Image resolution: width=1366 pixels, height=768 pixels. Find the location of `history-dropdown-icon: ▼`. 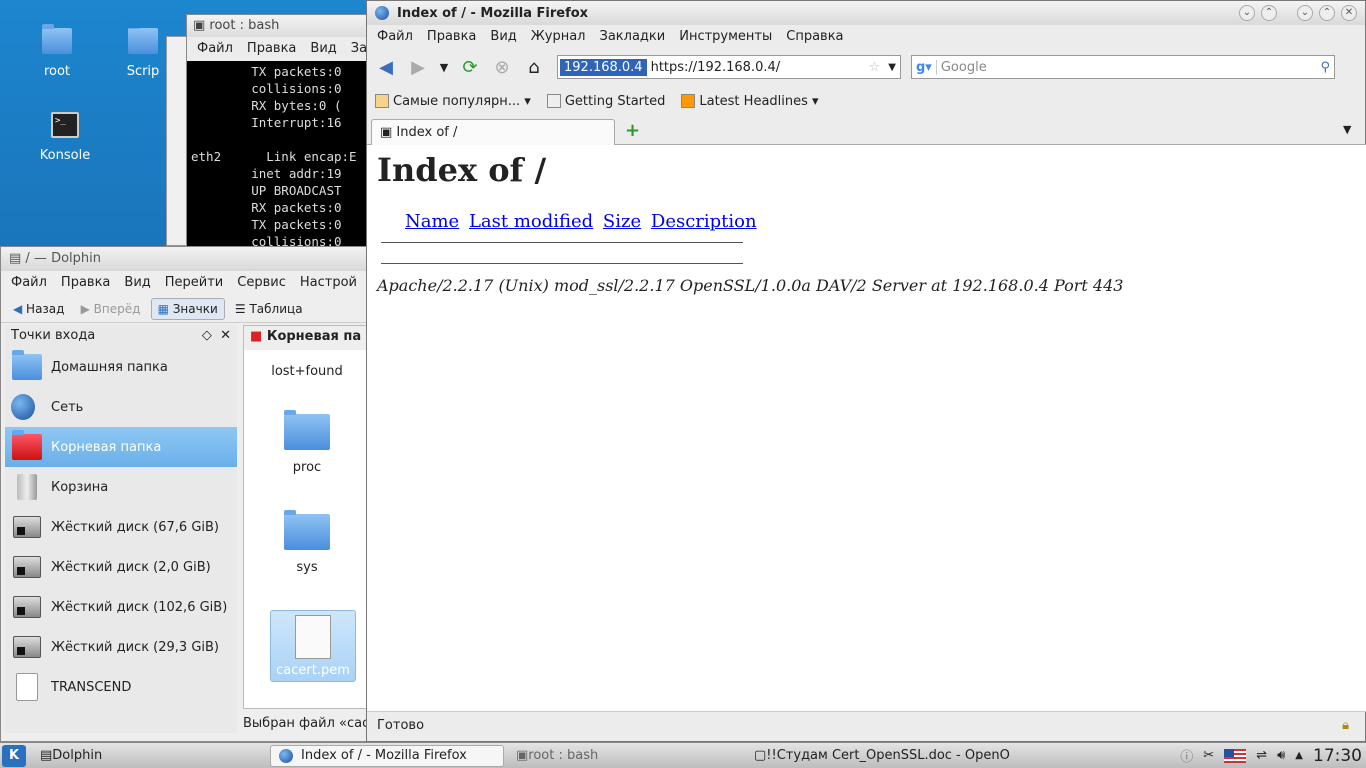

history-dropdown-icon: ▼ is located at coordinates (444, 67).